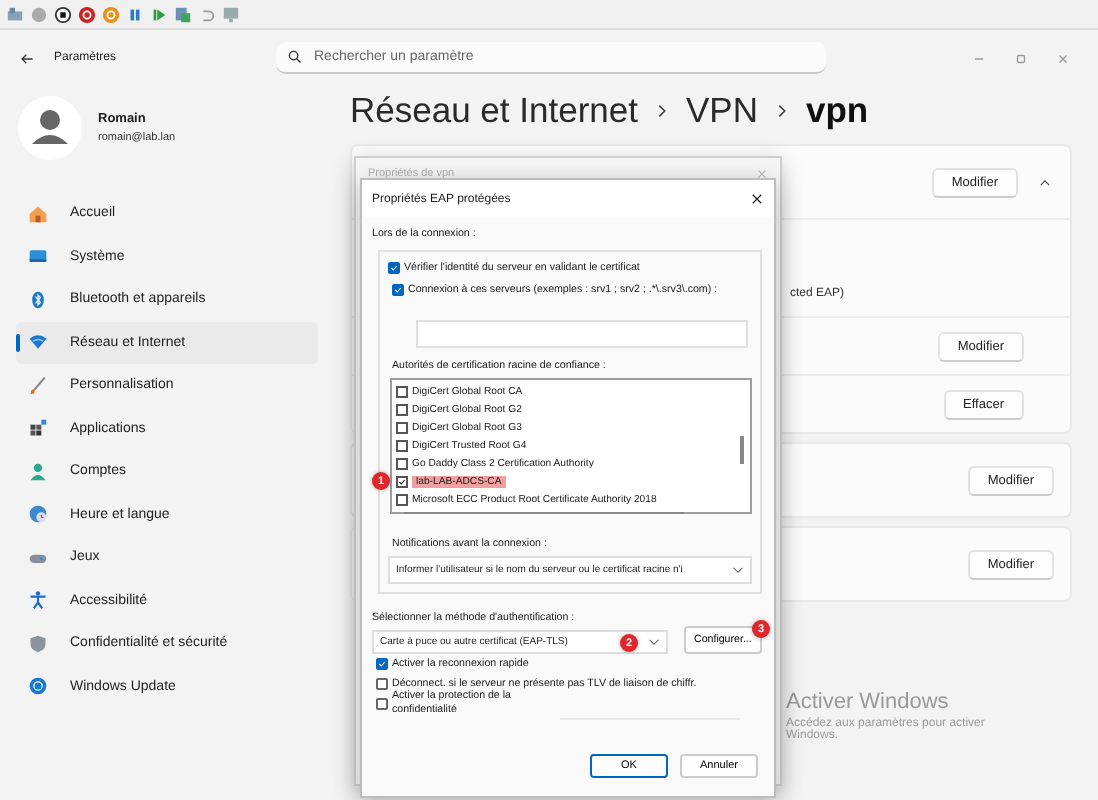 This screenshot has height=800, width=1098. What do you see at coordinates (38, 471) in the screenshot?
I see `account-icon` at bounding box center [38, 471].